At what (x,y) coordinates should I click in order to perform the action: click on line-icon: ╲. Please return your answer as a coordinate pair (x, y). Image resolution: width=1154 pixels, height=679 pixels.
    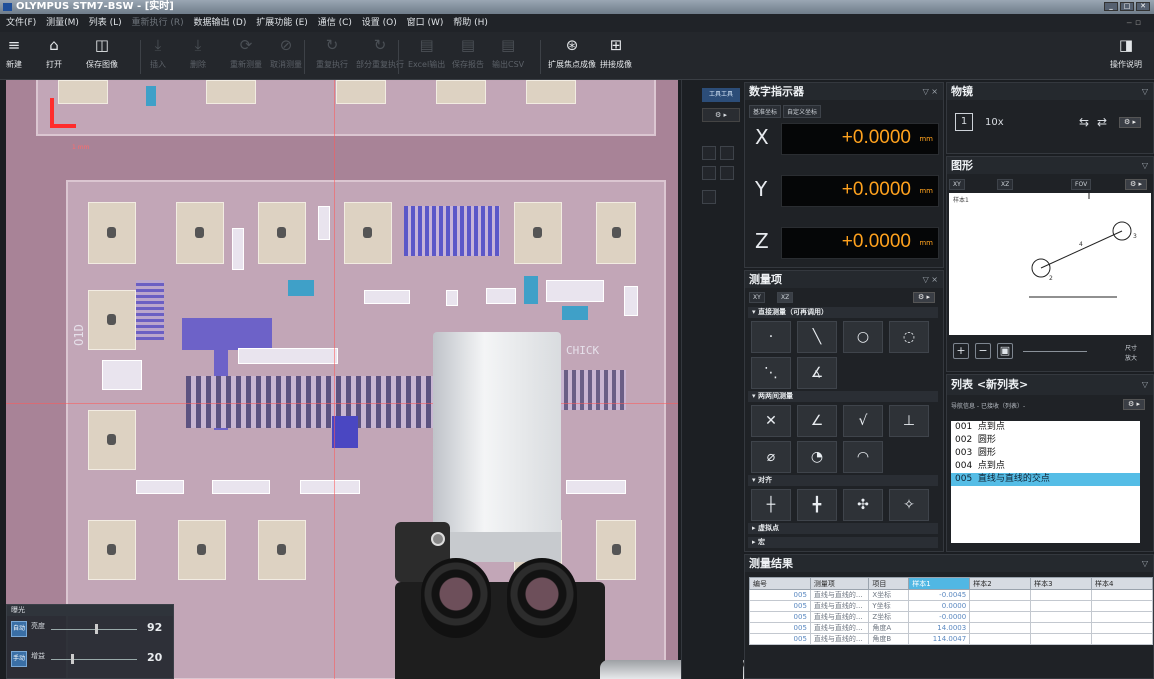
    Looking at the image, I should click on (817, 337).